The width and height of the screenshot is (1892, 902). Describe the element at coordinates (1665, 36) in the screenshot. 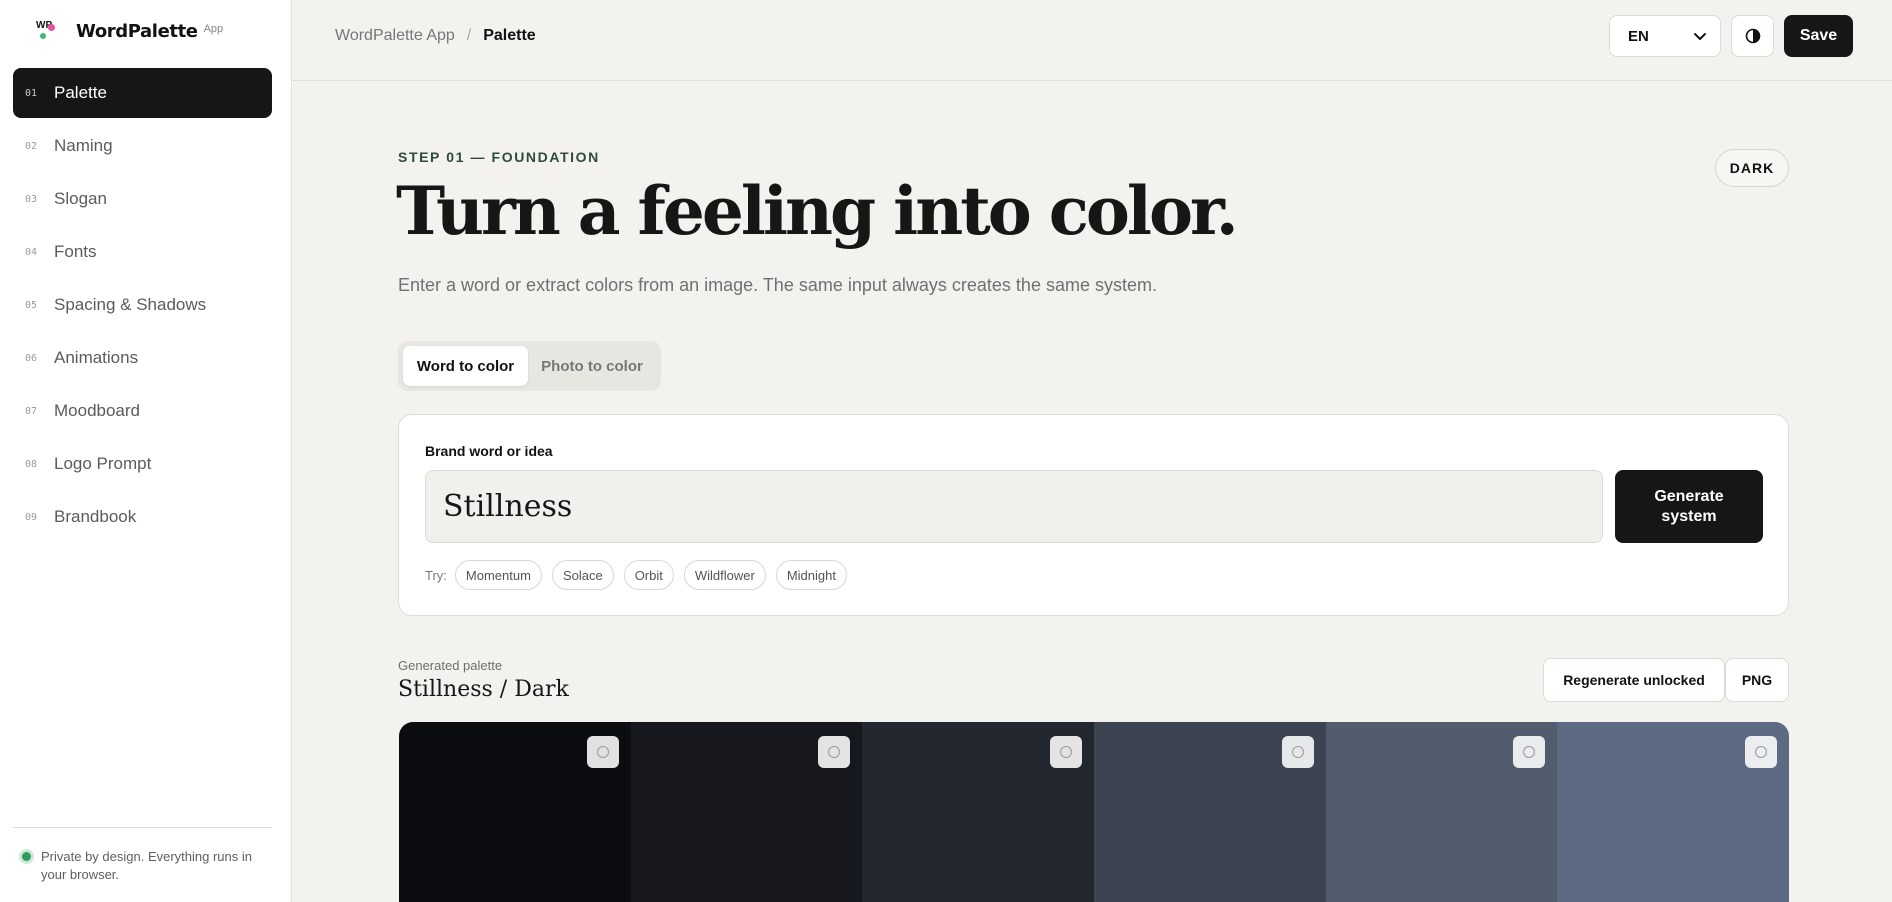

I see `language-select: EN` at that location.